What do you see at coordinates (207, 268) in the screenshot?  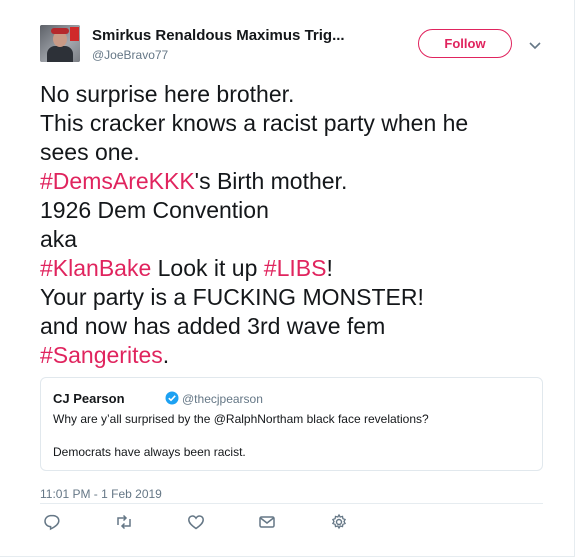 I see `tweet-text-segment: Look it up` at bounding box center [207, 268].